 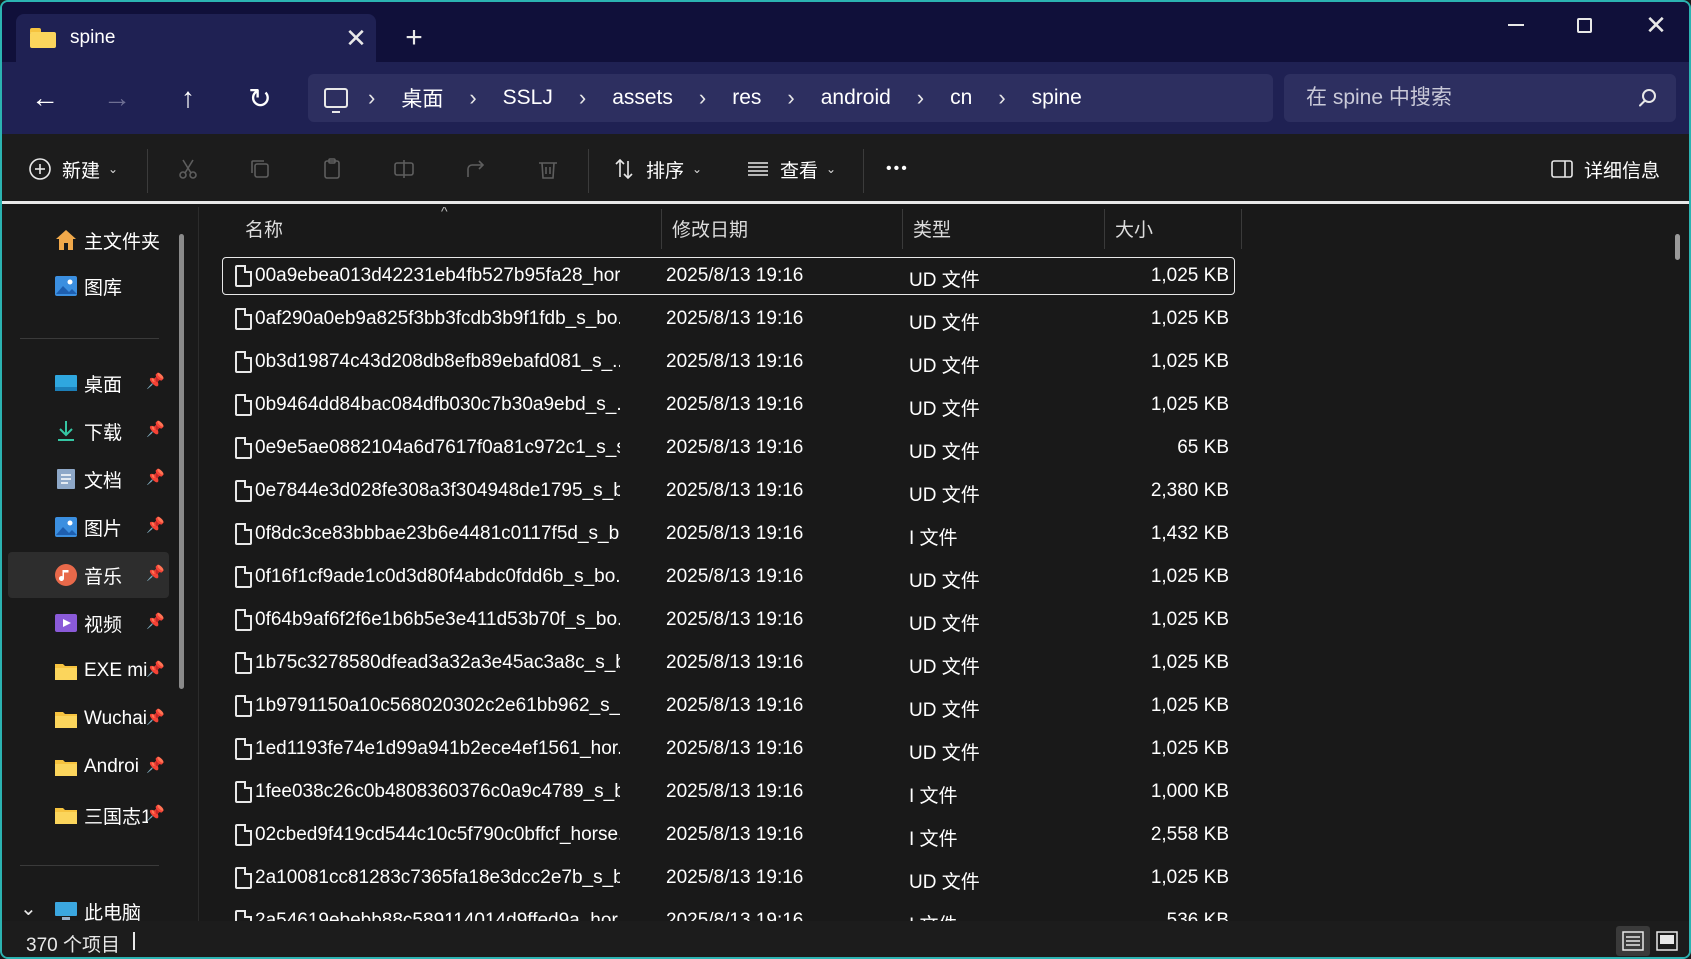 I want to click on cut-icon, so click(x=188, y=169).